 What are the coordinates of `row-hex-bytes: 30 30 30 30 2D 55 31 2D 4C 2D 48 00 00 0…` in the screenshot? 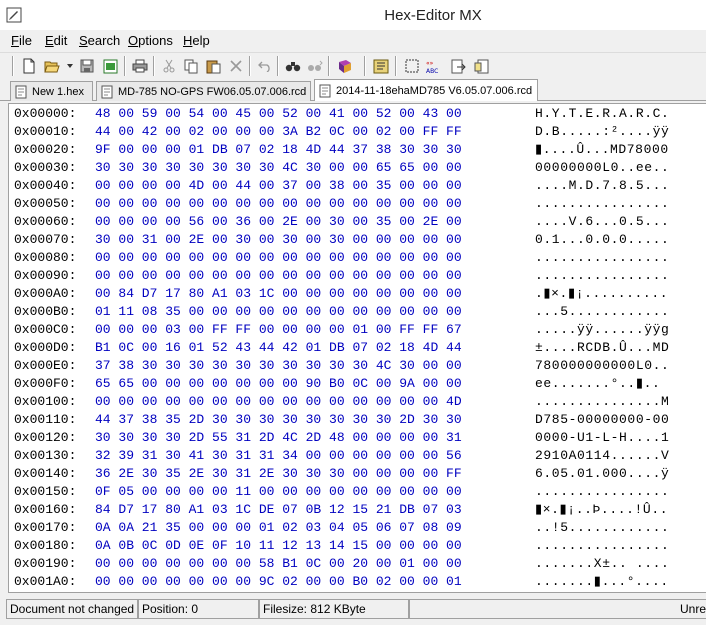 It's located at (278, 438).